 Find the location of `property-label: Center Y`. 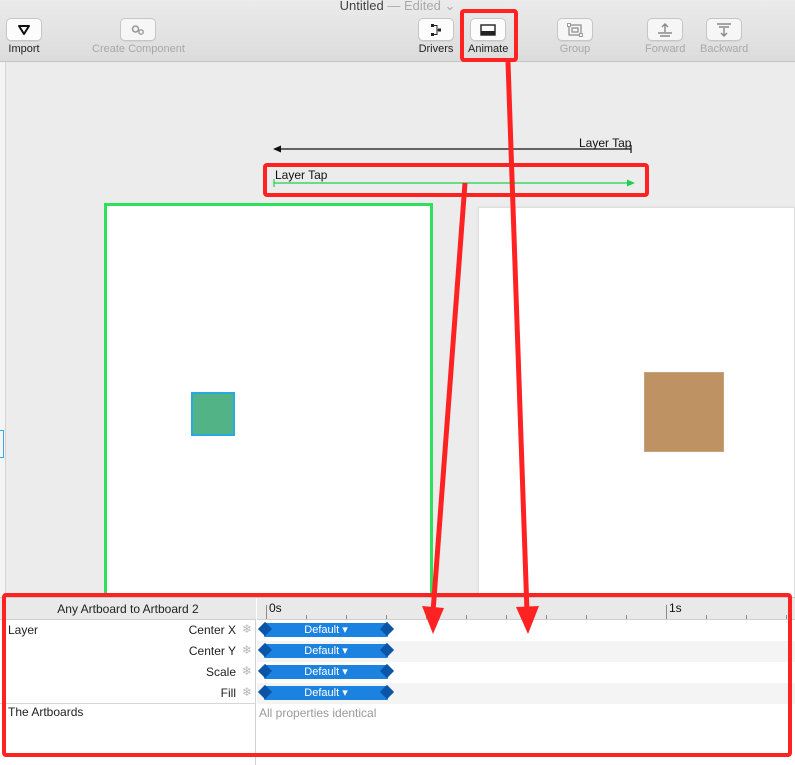

property-label: Center Y is located at coordinates (212, 651).